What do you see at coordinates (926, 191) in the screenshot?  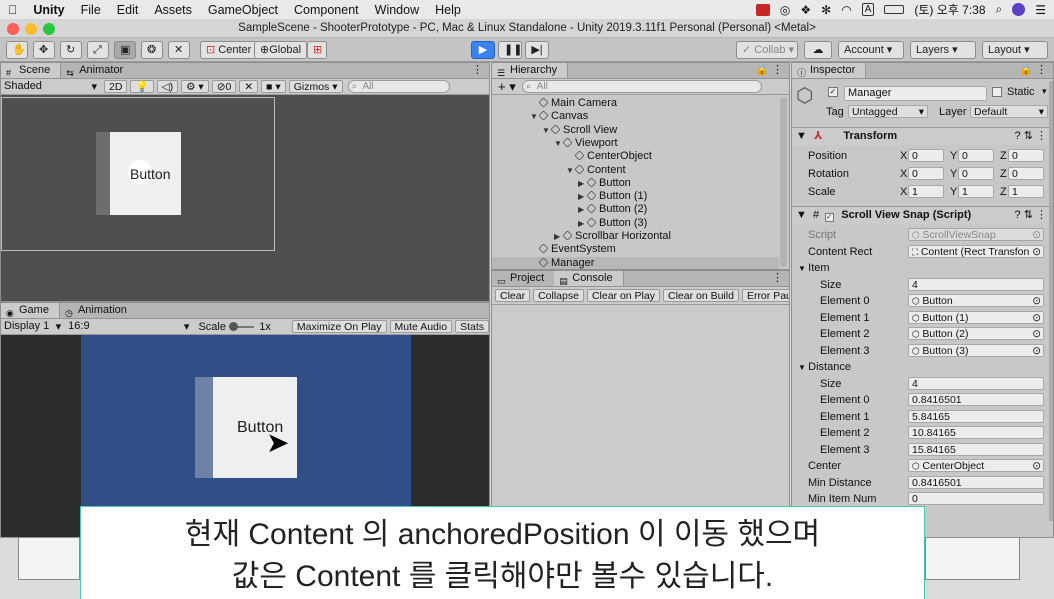 I see `transform-x-field: 1` at bounding box center [926, 191].